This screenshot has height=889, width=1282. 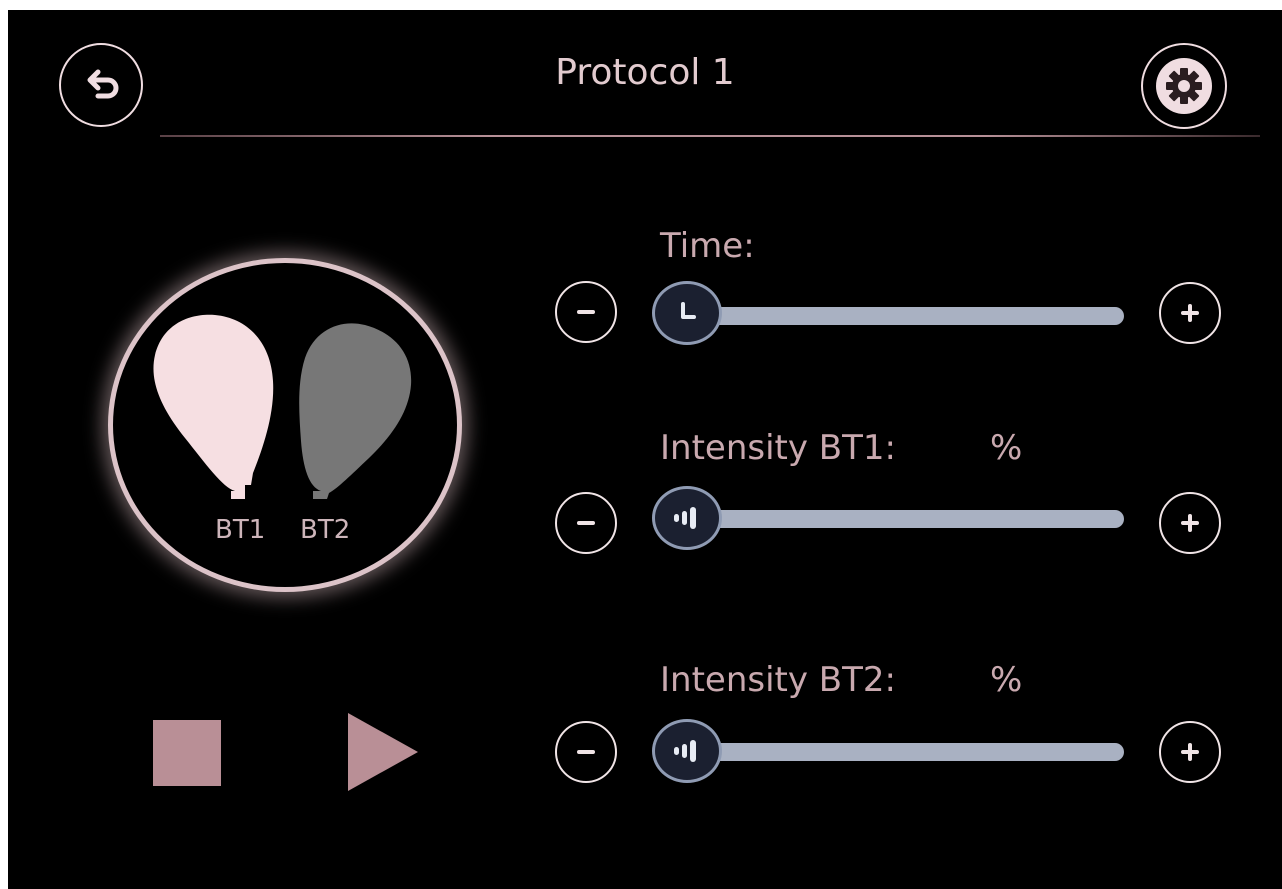 I want to click on bt2-bulb-icon, so click(x=355, y=411).